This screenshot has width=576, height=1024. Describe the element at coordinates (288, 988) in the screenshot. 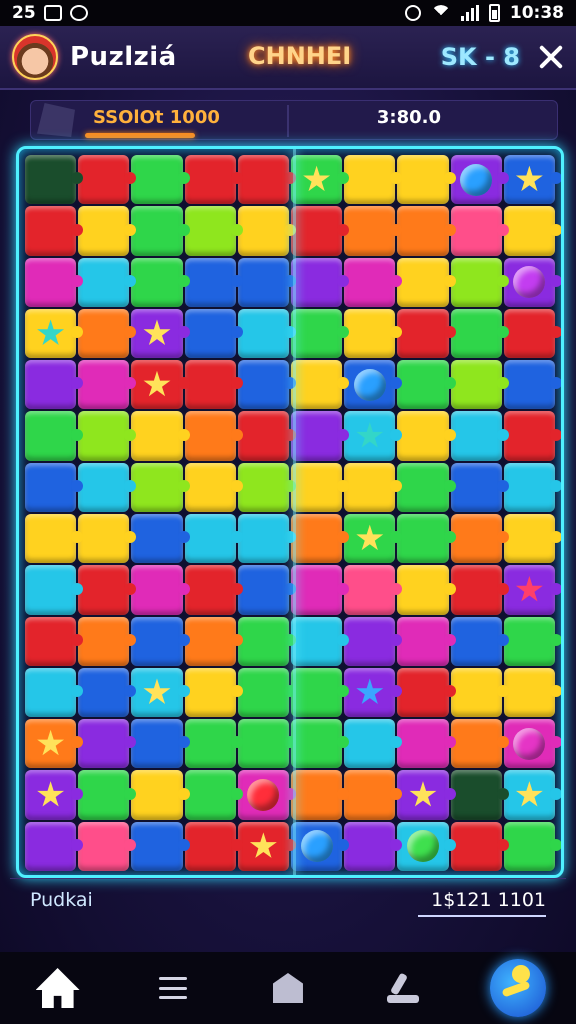

I see `nav-house` at that location.